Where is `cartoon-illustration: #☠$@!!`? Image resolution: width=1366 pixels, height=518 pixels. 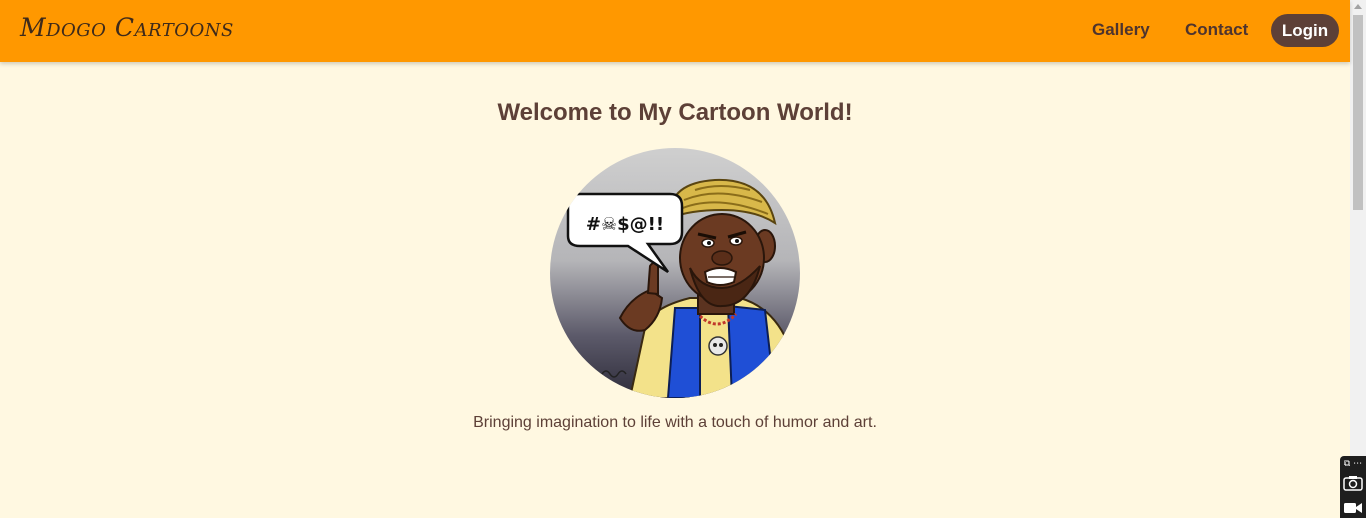
cartoon-illustration: #☠$@!! is located at coordinates (675, 273).